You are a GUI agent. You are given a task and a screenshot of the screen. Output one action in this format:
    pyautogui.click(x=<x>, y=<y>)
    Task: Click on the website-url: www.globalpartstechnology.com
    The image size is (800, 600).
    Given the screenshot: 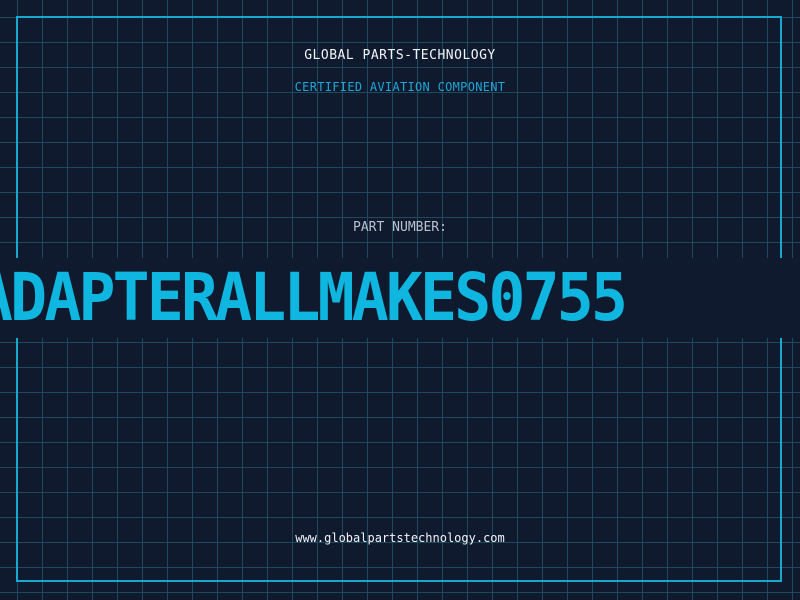 What is the action you would take?
    pyautogui.click(x=400, y=538)
    